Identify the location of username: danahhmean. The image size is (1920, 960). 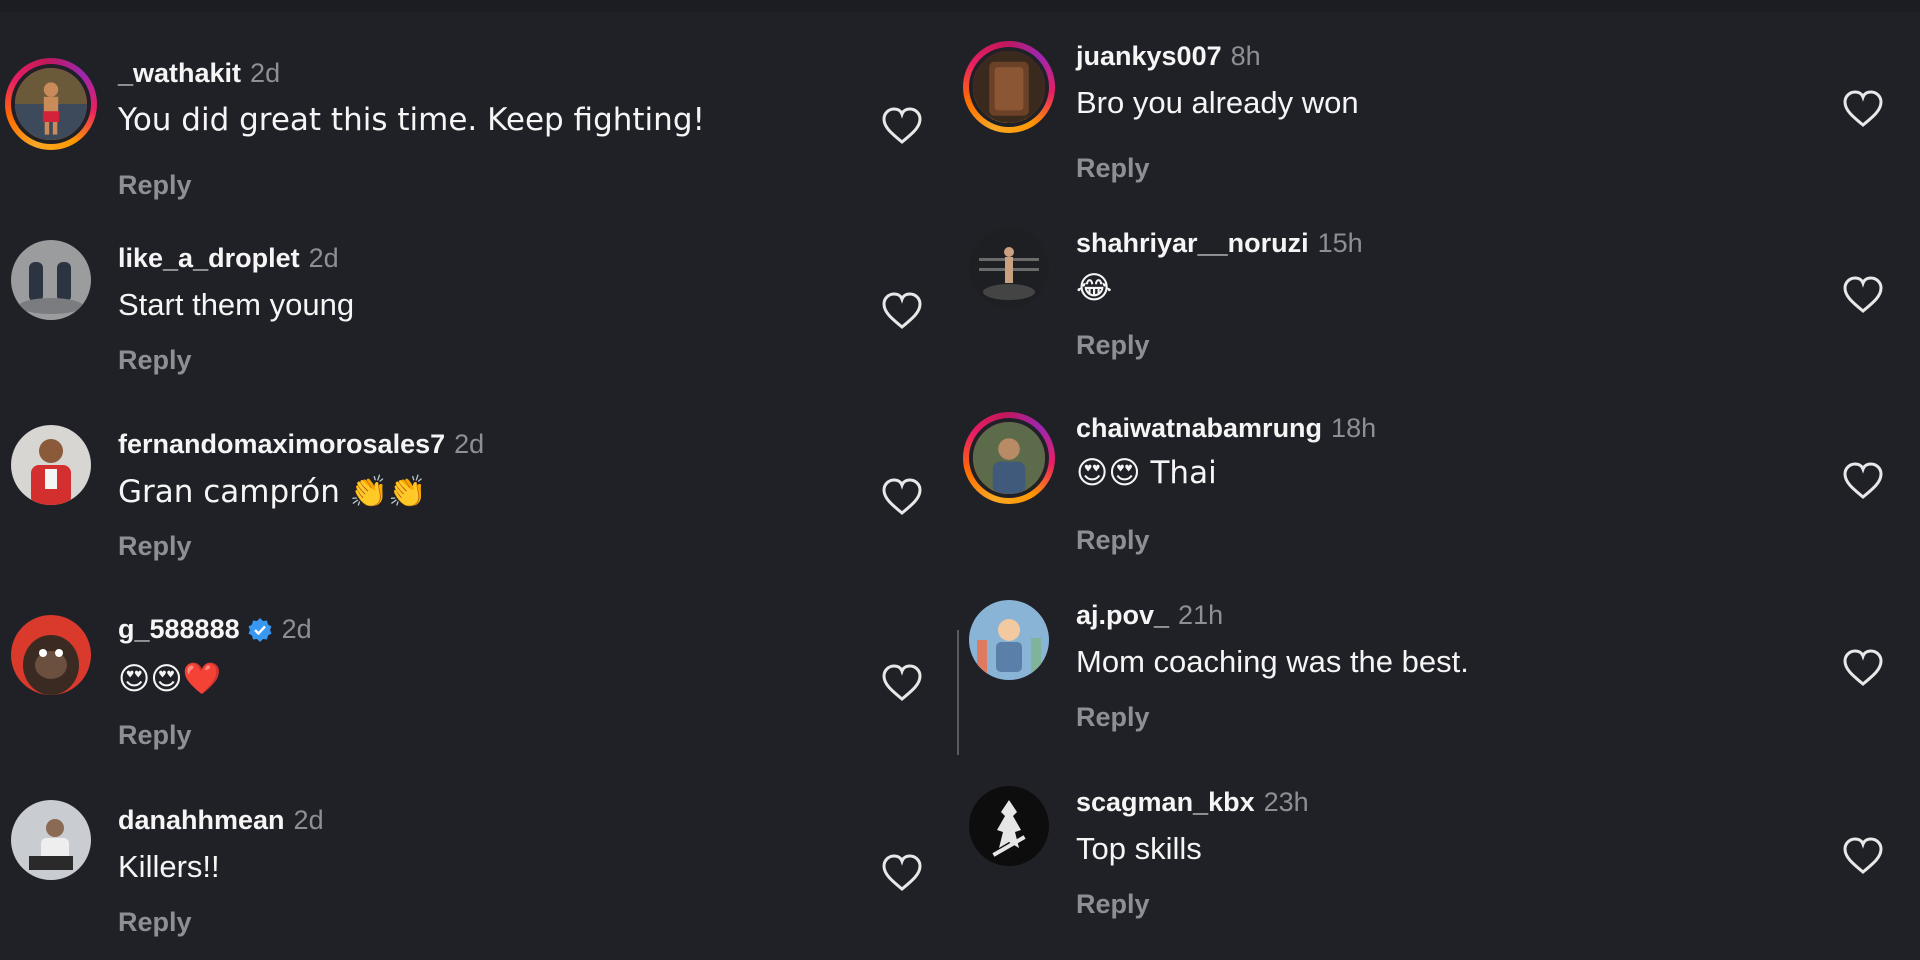
(201, 820).